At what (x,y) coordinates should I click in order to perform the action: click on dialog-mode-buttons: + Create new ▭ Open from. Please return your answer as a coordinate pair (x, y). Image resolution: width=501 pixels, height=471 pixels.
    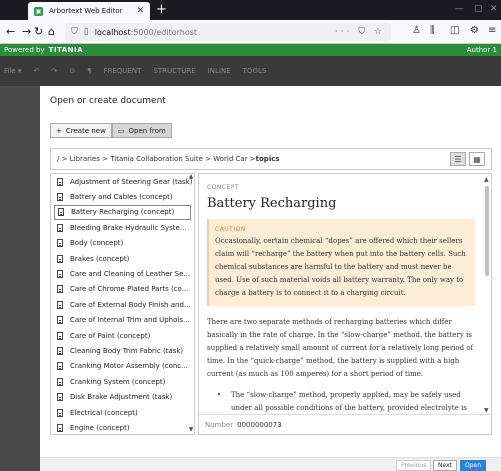
    Looking at the image, I should click on (111, 130).